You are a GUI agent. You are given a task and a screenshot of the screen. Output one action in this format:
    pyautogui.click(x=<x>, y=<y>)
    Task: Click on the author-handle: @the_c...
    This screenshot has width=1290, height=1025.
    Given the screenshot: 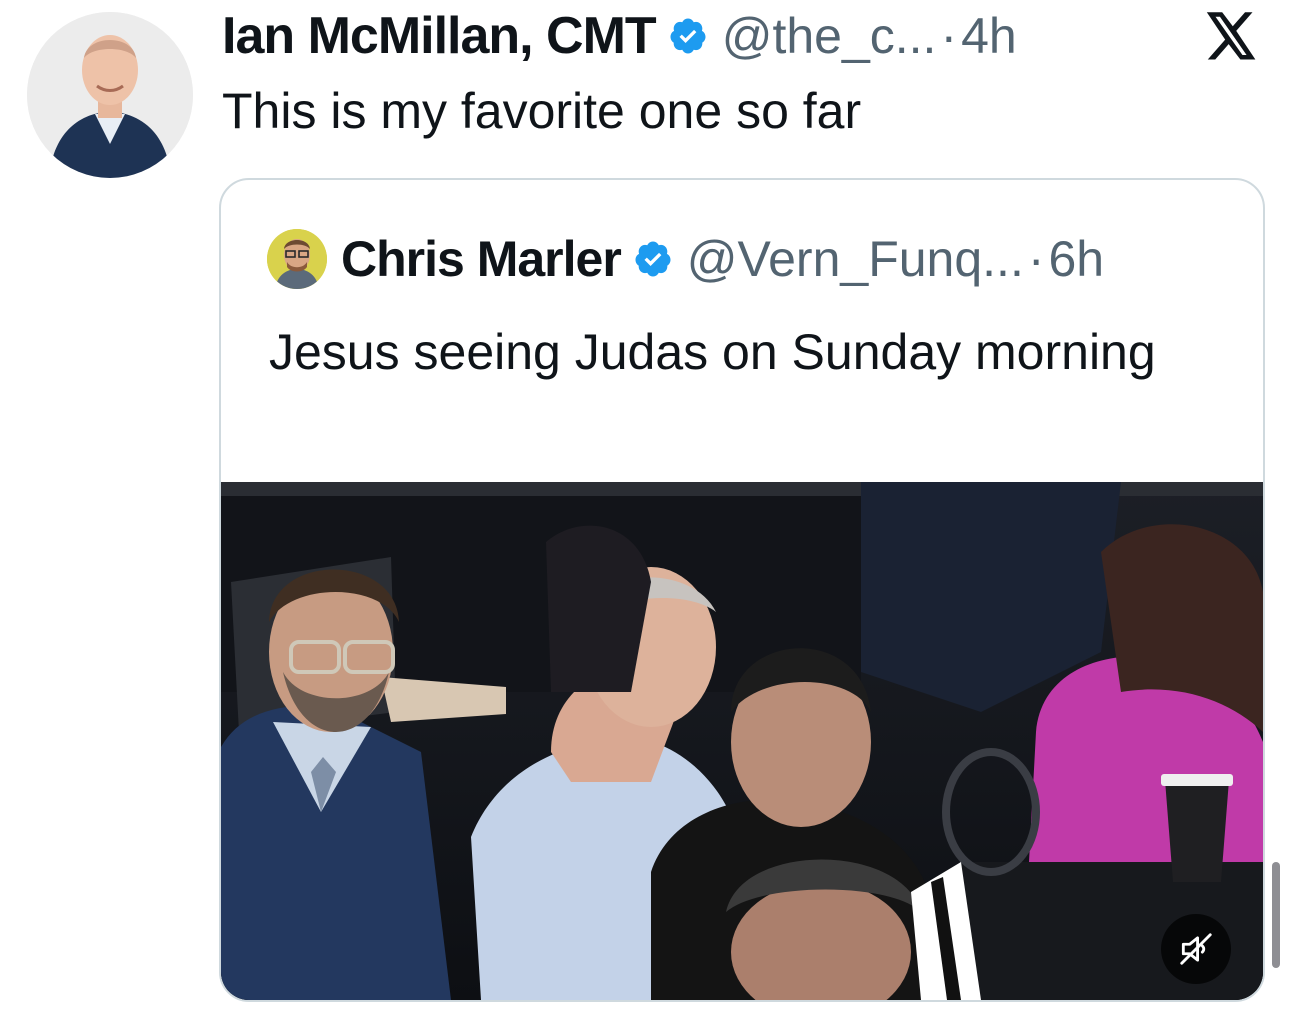 What is the action you would take?
    pyautogui.click(x=829, y=36)
    